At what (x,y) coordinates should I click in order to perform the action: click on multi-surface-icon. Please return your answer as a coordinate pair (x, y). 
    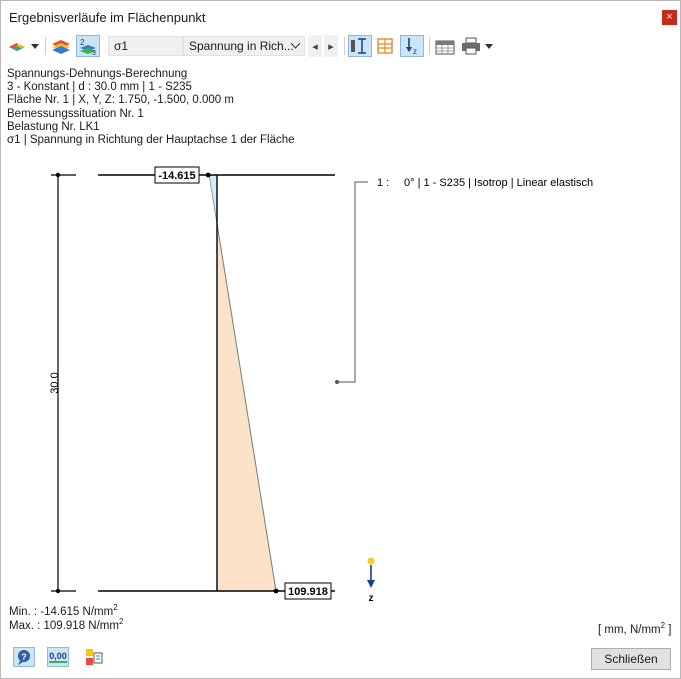
    Looking at the image, I should click on (61, 46).